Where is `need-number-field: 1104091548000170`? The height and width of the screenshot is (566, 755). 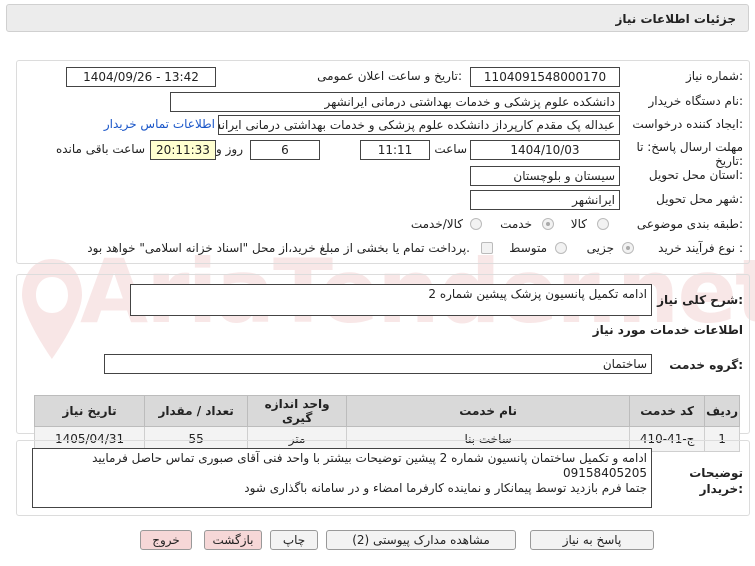
need-number-field: 1104091548000170 is located at coordinates (545, 77).